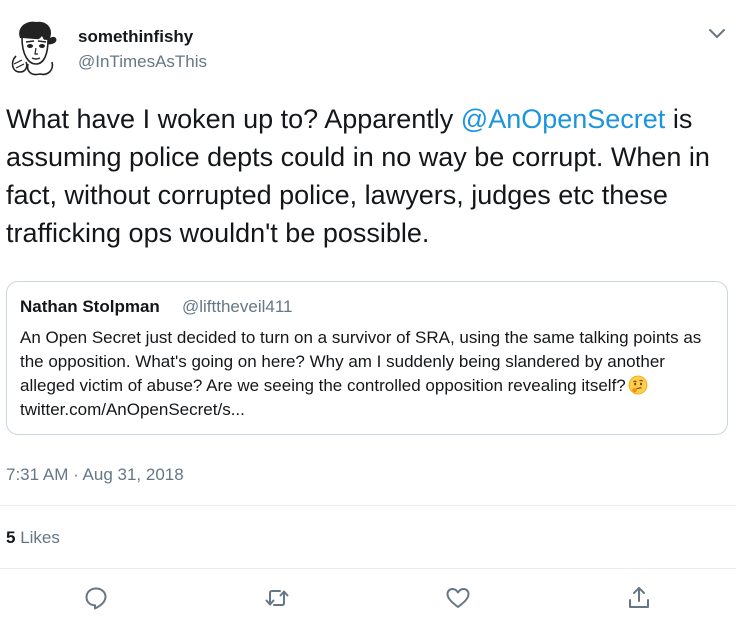  I want to click on reply-icon, so click(96, 600).